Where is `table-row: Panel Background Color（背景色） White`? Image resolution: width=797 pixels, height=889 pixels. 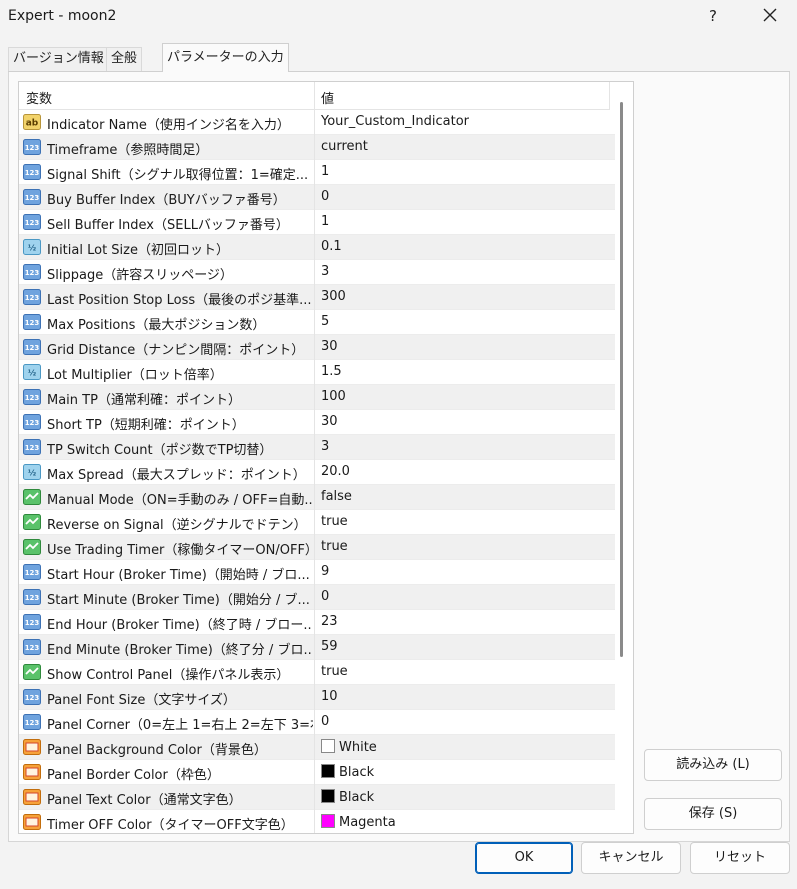 table-row: Panel Background Color（背景色） White is located at coordinates (317, 747).